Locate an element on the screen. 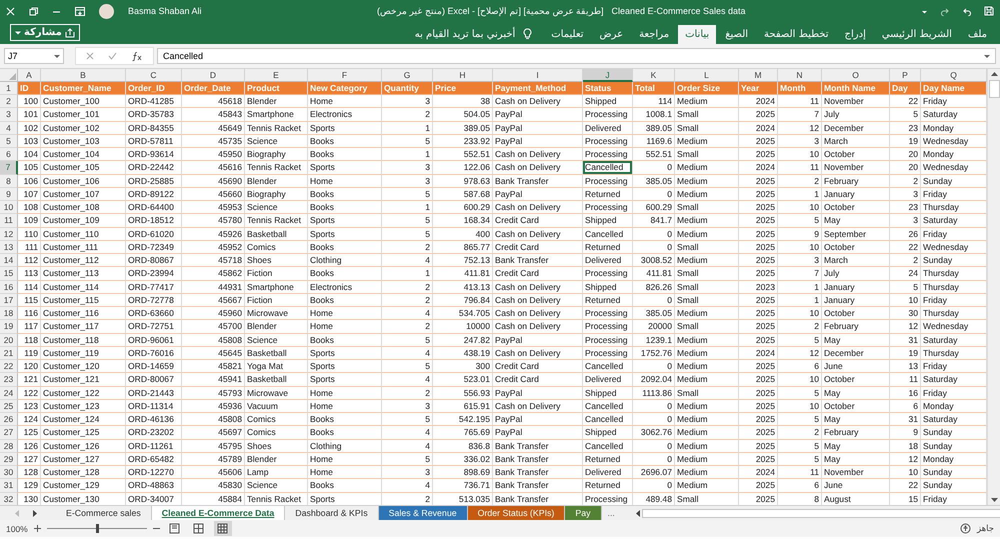  column-header: F is located at coordinates (345, 75).